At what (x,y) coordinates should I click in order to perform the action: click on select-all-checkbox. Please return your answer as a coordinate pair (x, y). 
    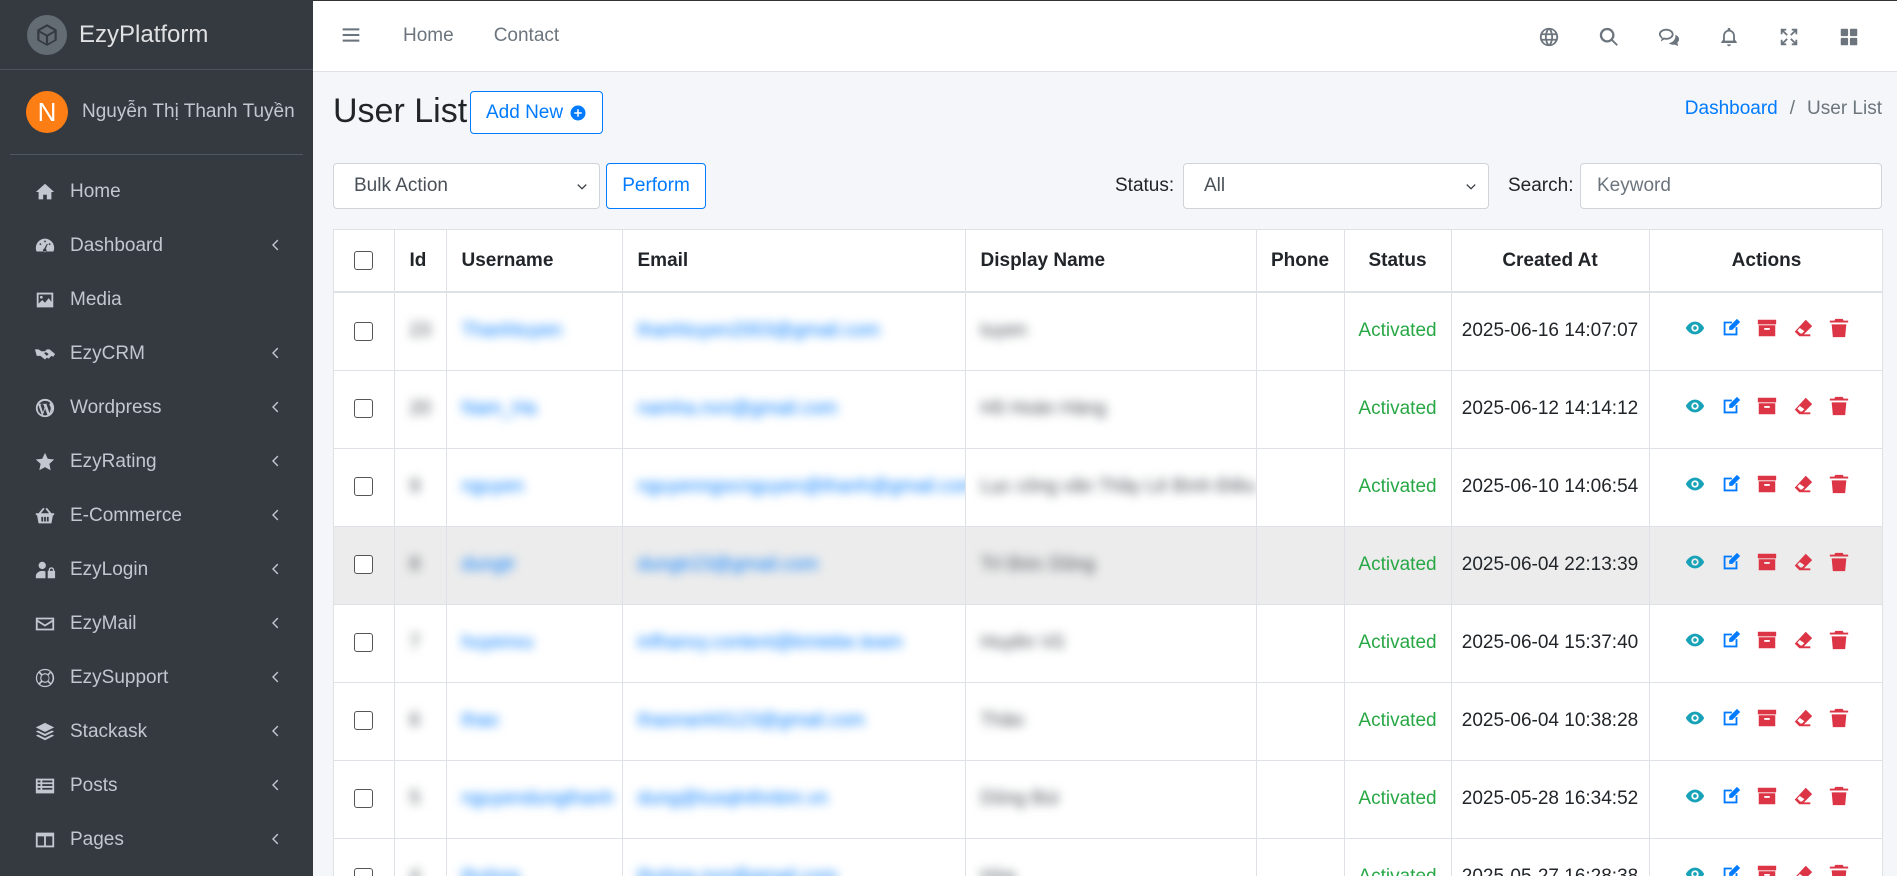
    Looking at the image, I should click on (364, 260).